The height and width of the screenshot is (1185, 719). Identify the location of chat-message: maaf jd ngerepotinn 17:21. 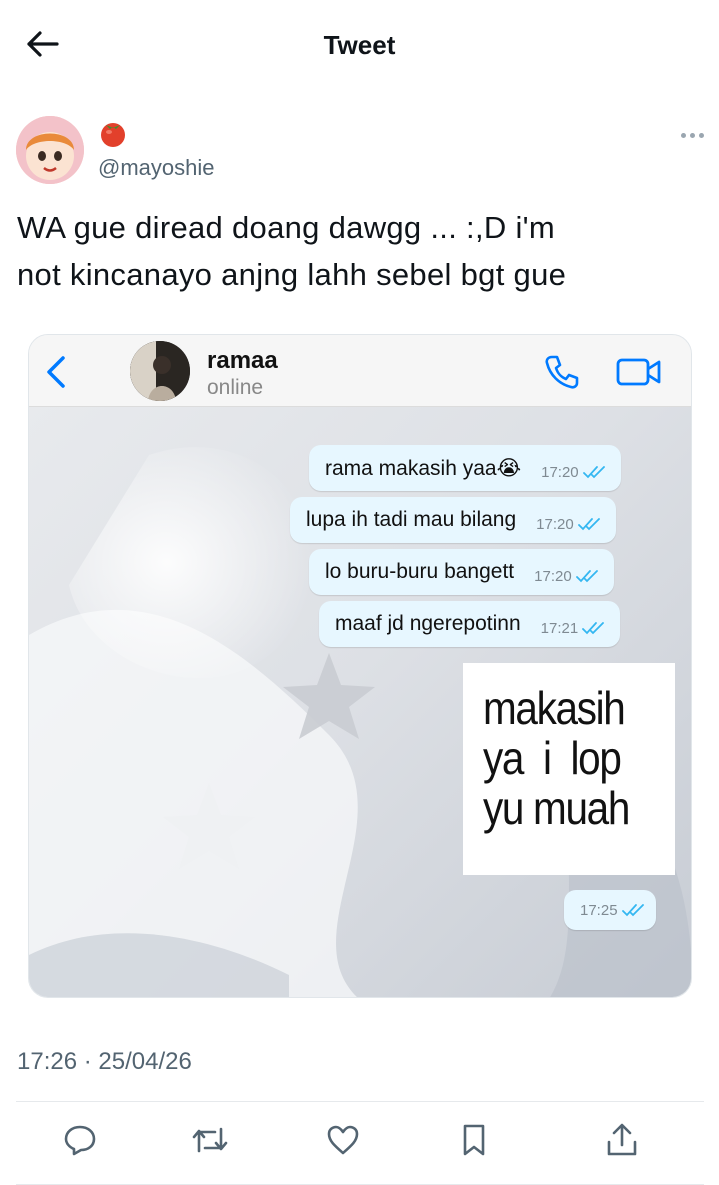
(470, 624).